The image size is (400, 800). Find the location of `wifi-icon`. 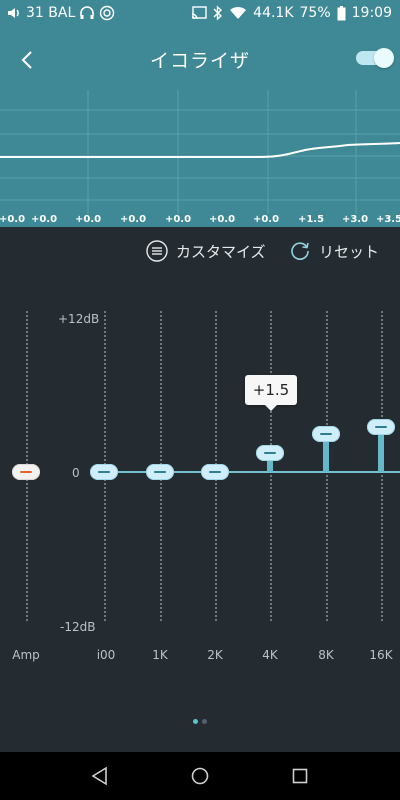

wifi-icon is located at coordinates (238, 12).